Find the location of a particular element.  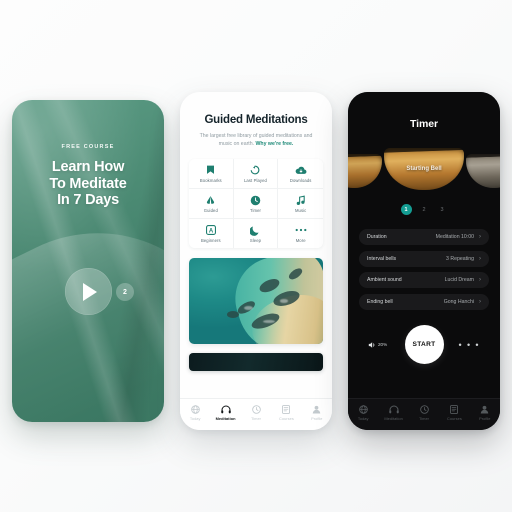

setting-row-duration: Duration Meditation 10:00 › is located at coordinates (424, 237).